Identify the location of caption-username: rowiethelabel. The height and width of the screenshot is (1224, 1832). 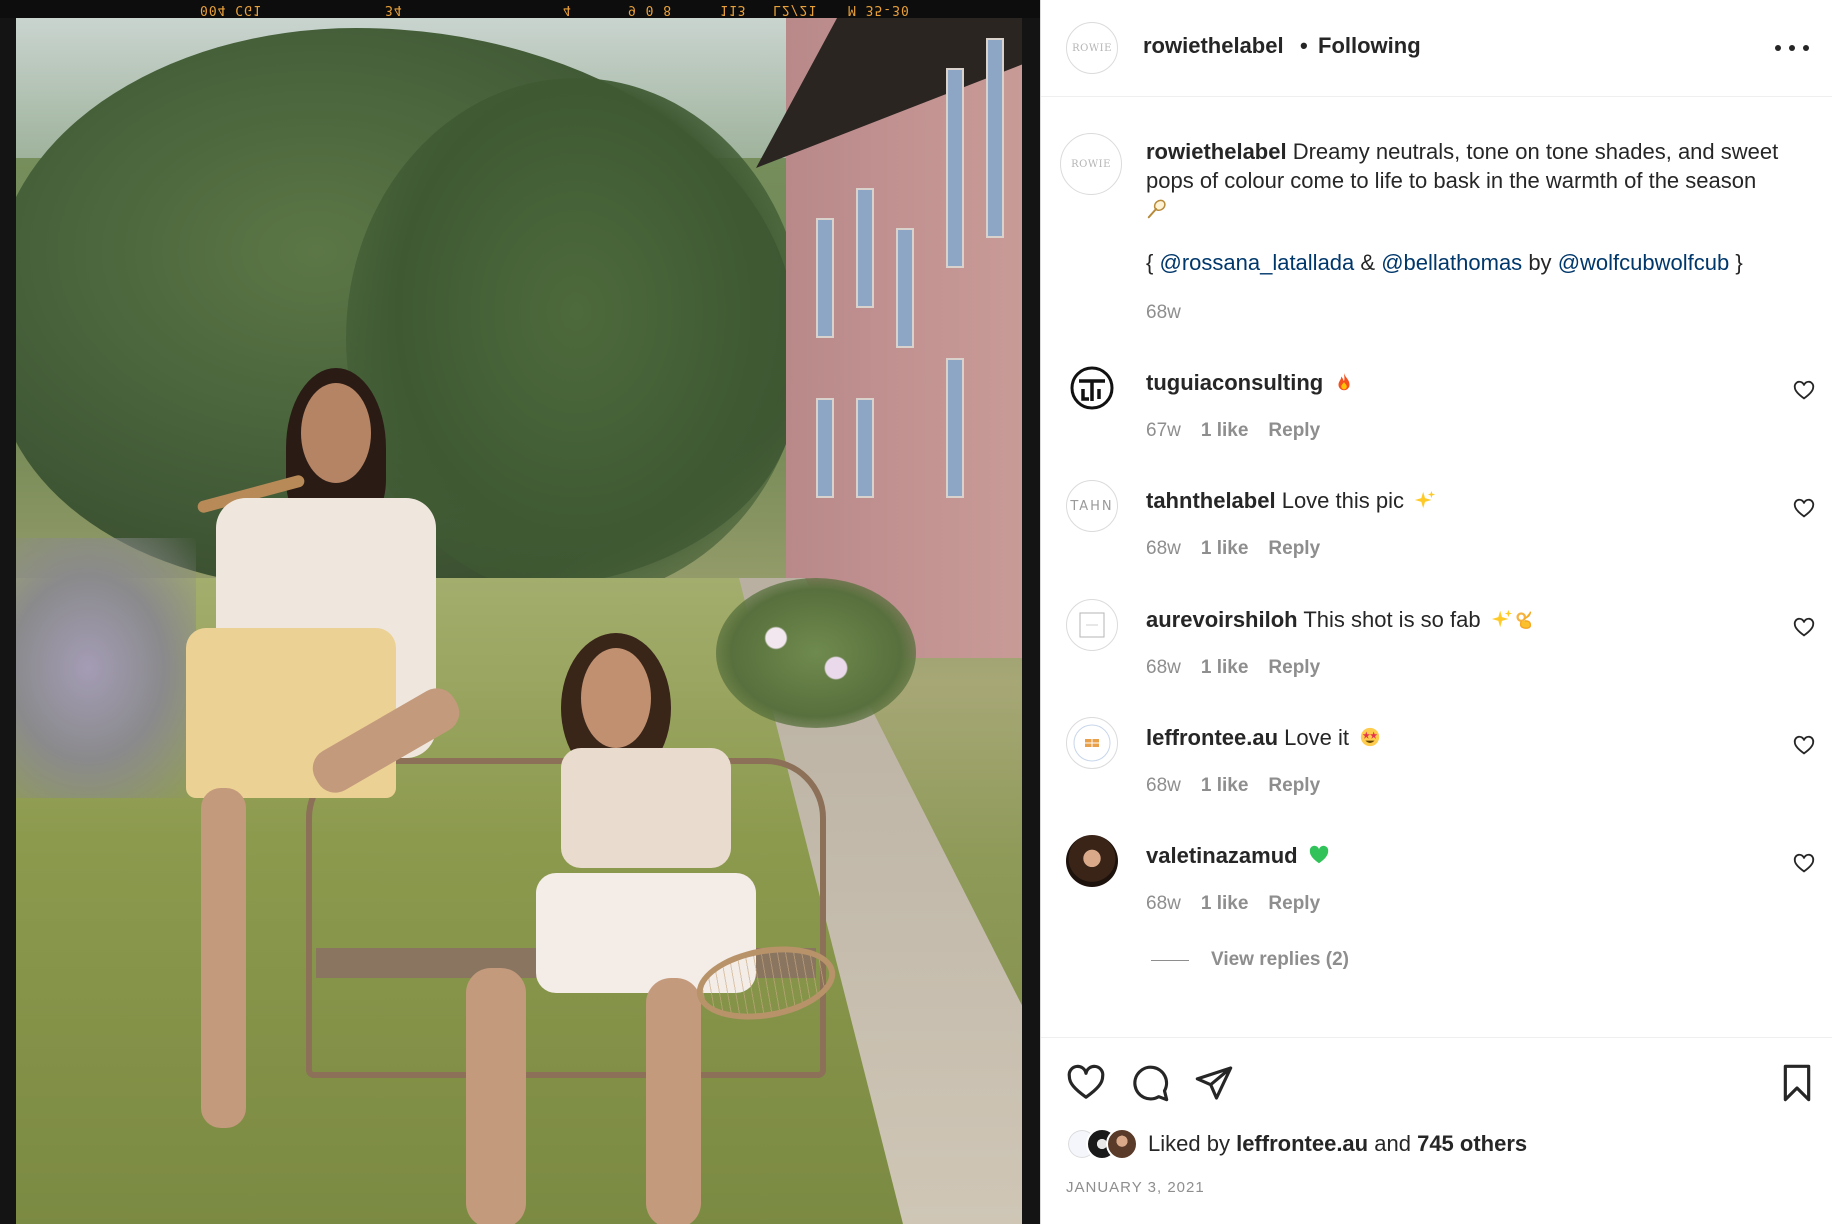
(1216, 151).